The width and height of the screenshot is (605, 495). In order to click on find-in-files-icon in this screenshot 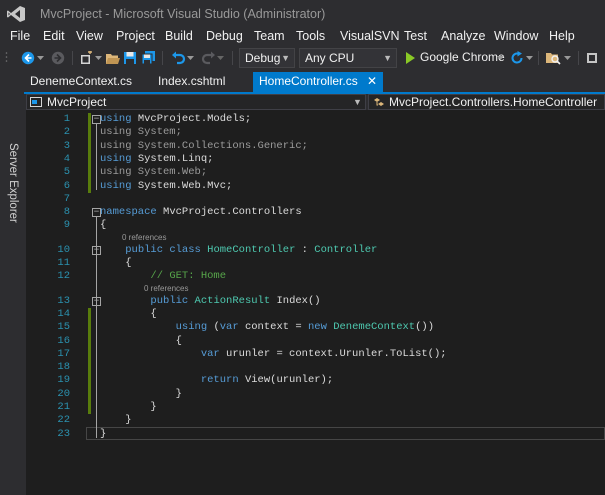, I will do `click(553, 58)`.